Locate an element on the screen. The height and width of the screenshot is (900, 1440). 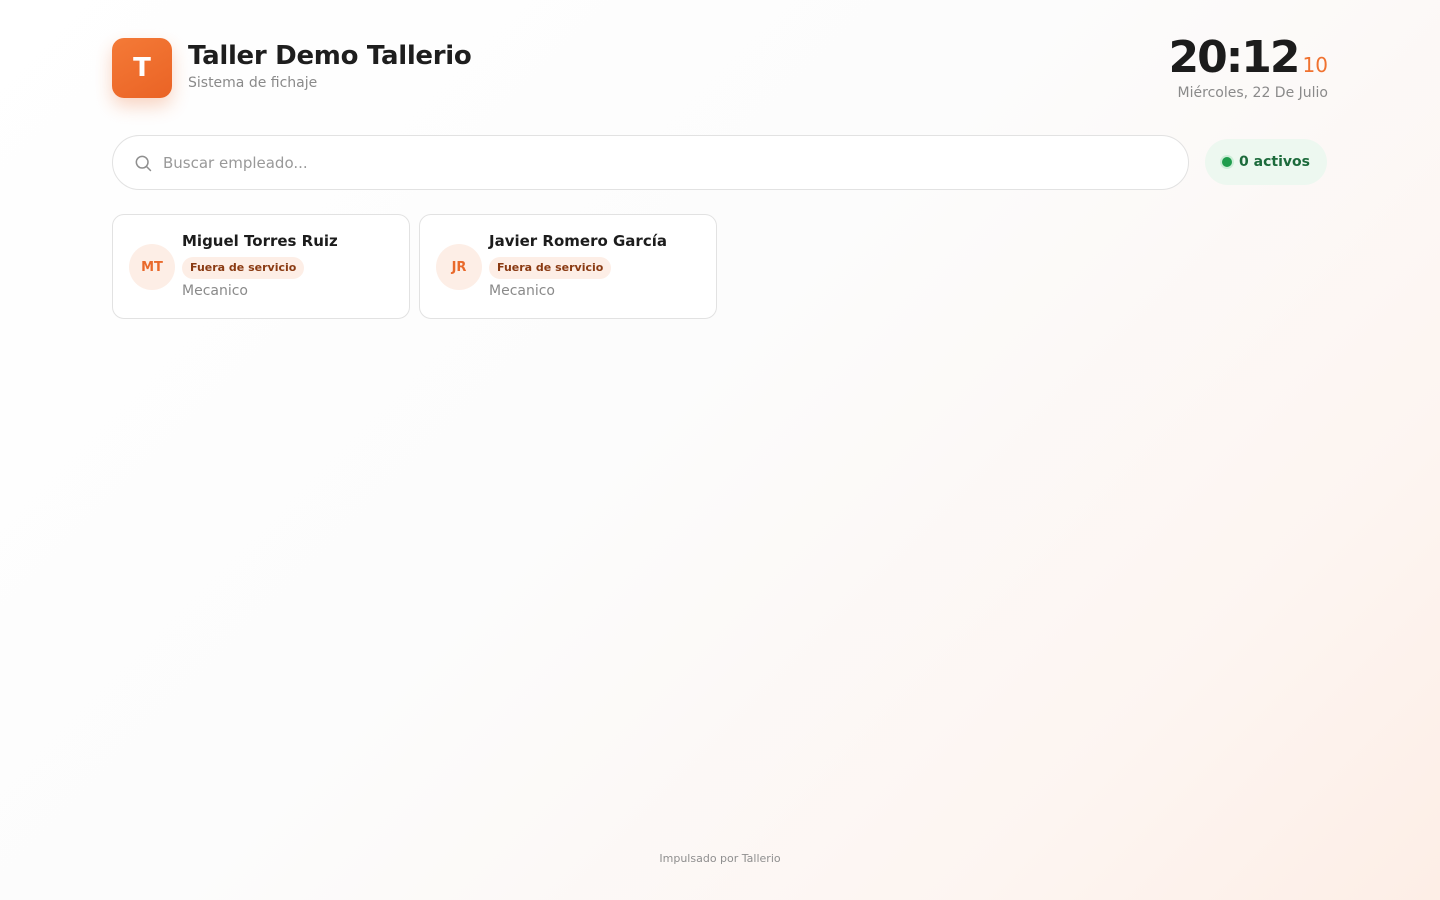
search-input is located at coordinates (613, 162).